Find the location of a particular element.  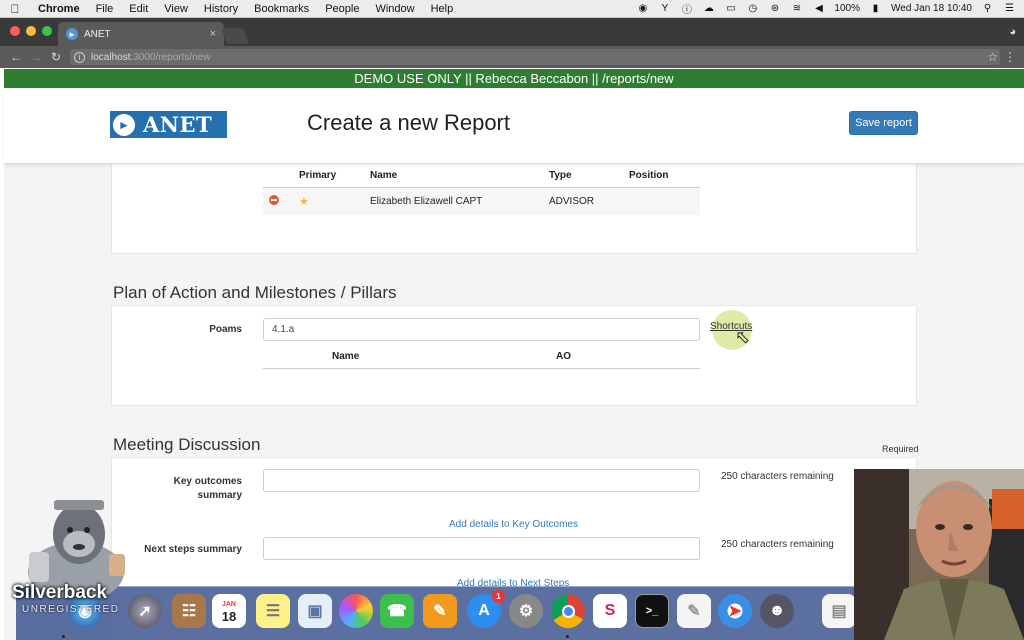

new-tab-button is located at coordinates (235, 36).